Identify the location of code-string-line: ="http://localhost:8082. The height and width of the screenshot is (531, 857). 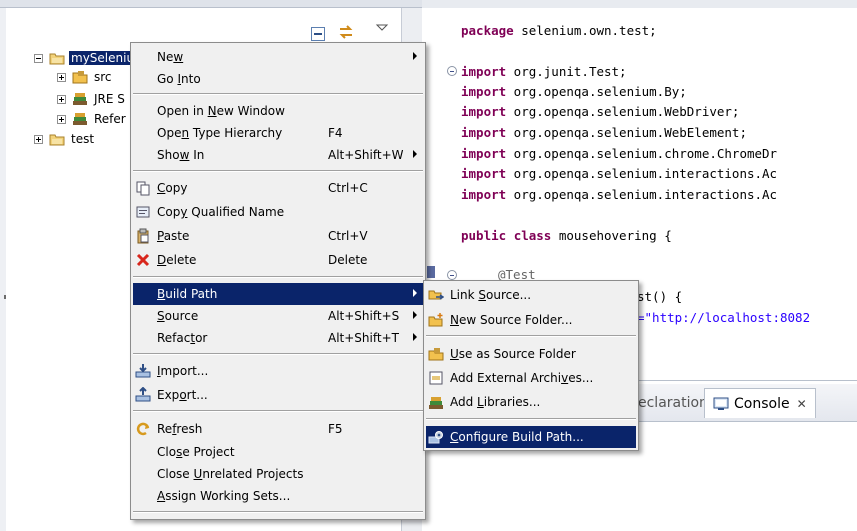
(724, 317).